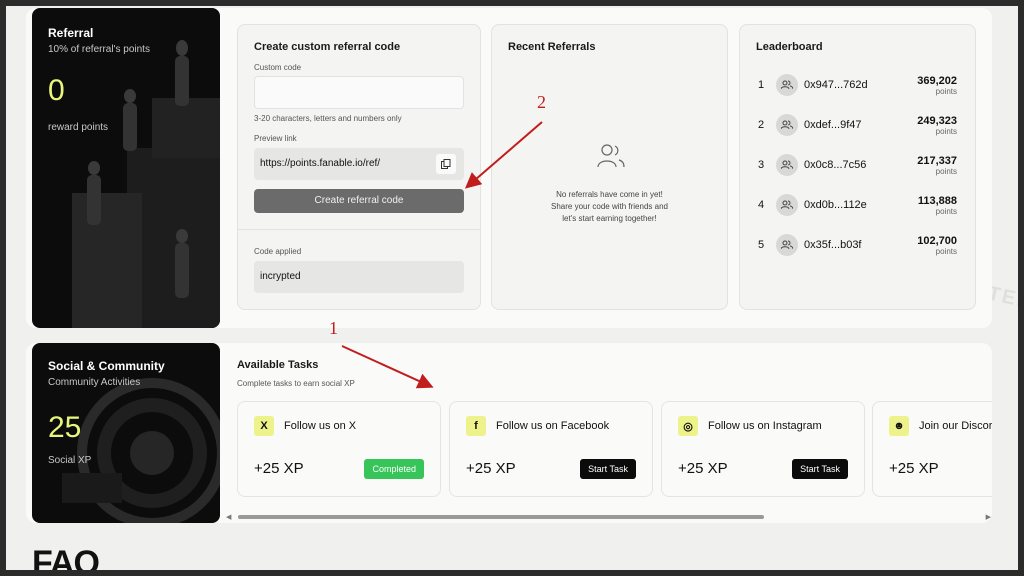  What do you see at coordinates (446, 164) in the screenshot?
I see `copy-icon` at bounding box center [446, 164].